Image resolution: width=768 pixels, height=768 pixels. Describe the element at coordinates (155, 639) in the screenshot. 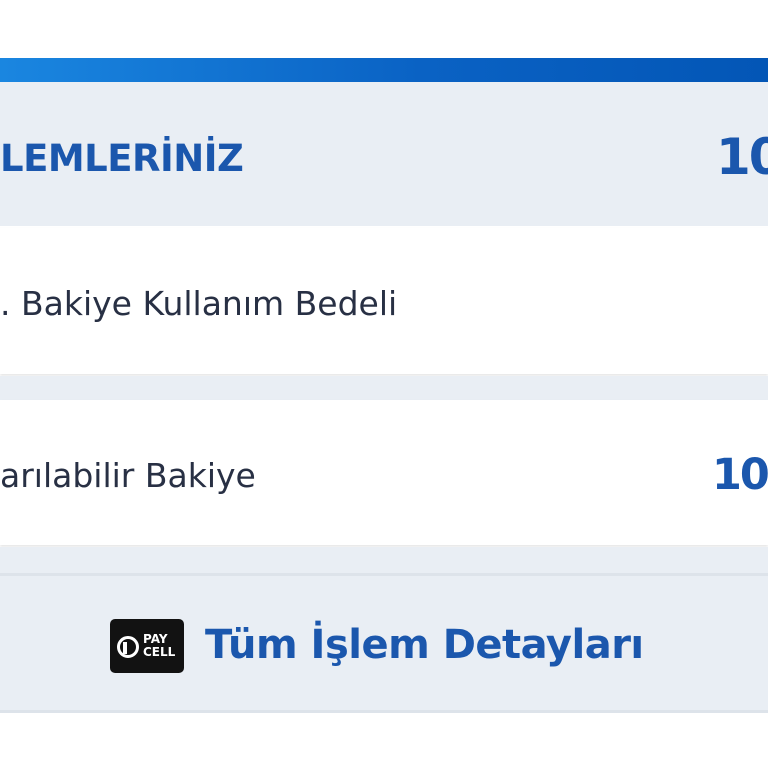

I see `paycell-logo-text-top: PAY` at that location.